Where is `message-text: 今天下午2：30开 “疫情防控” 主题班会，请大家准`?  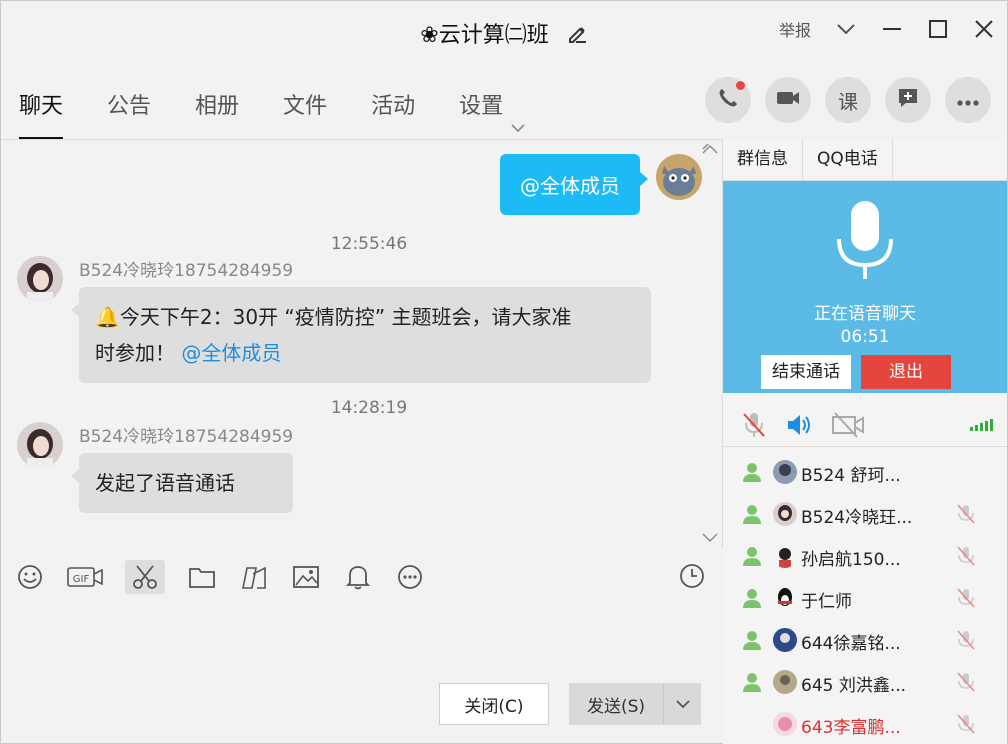
message-text: 今天下午2：30开 “疫情防控” 主题班会，请大家准 is located at coordinates (345, 317).